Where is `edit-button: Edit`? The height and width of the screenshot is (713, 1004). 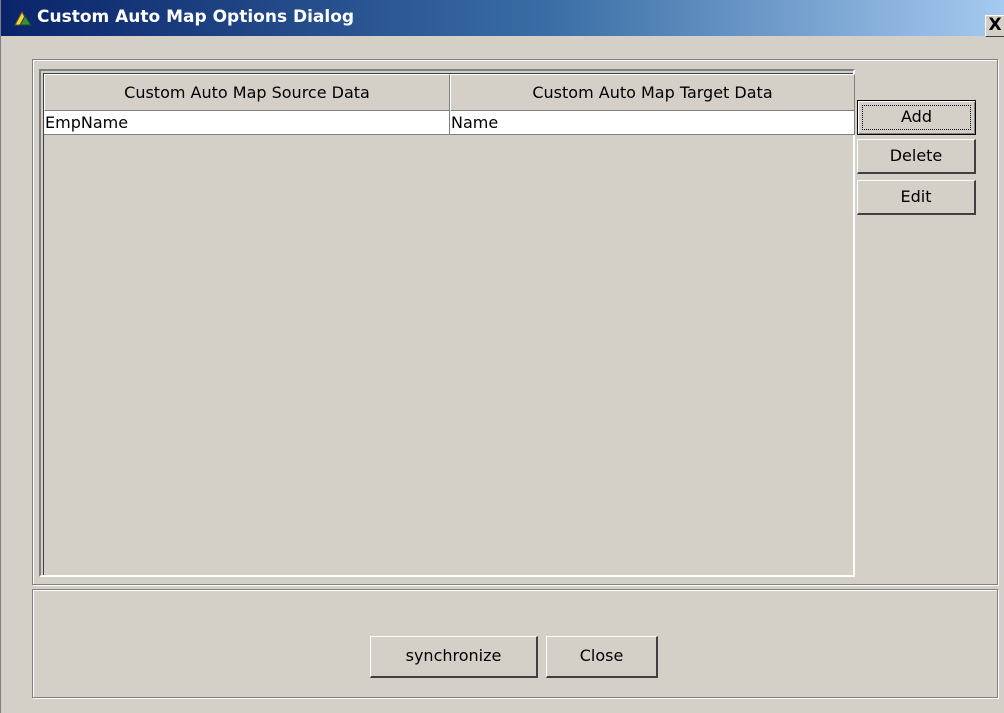 edit-button: Edit is located at coordinates (916, 197).